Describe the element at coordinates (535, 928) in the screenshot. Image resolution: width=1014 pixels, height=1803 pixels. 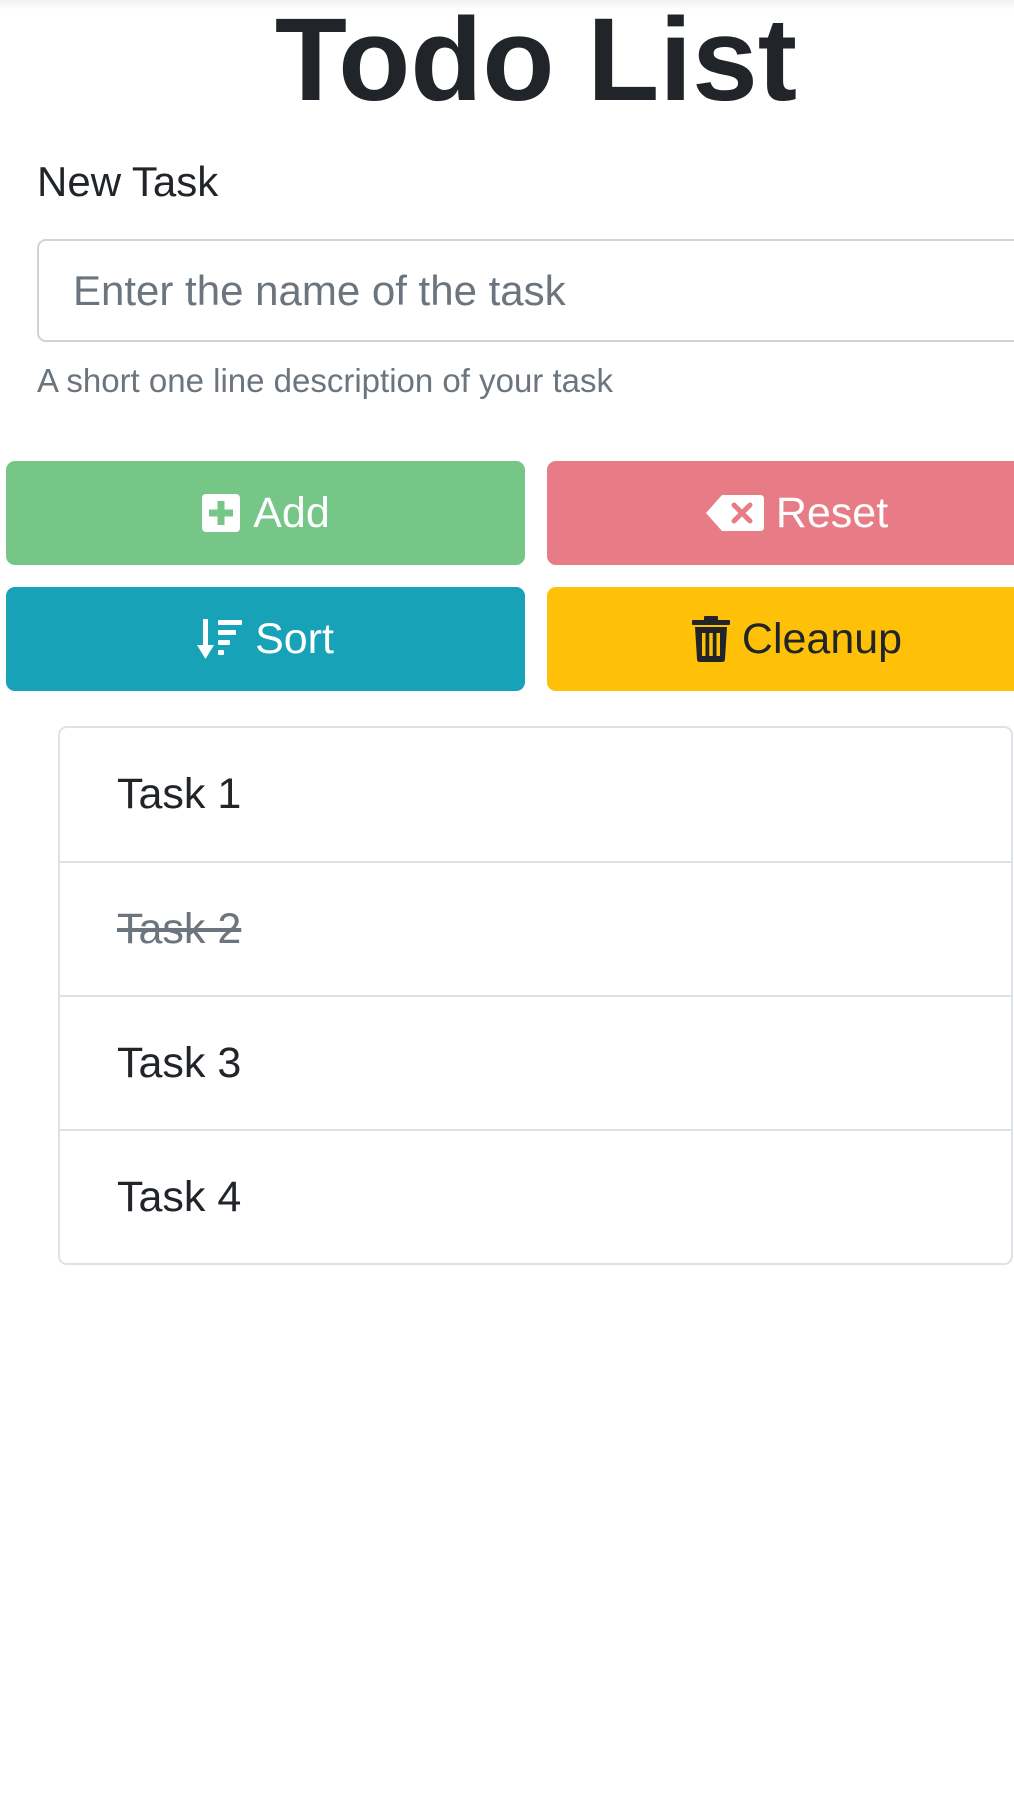
I see `task-item: Task 2` at that location.